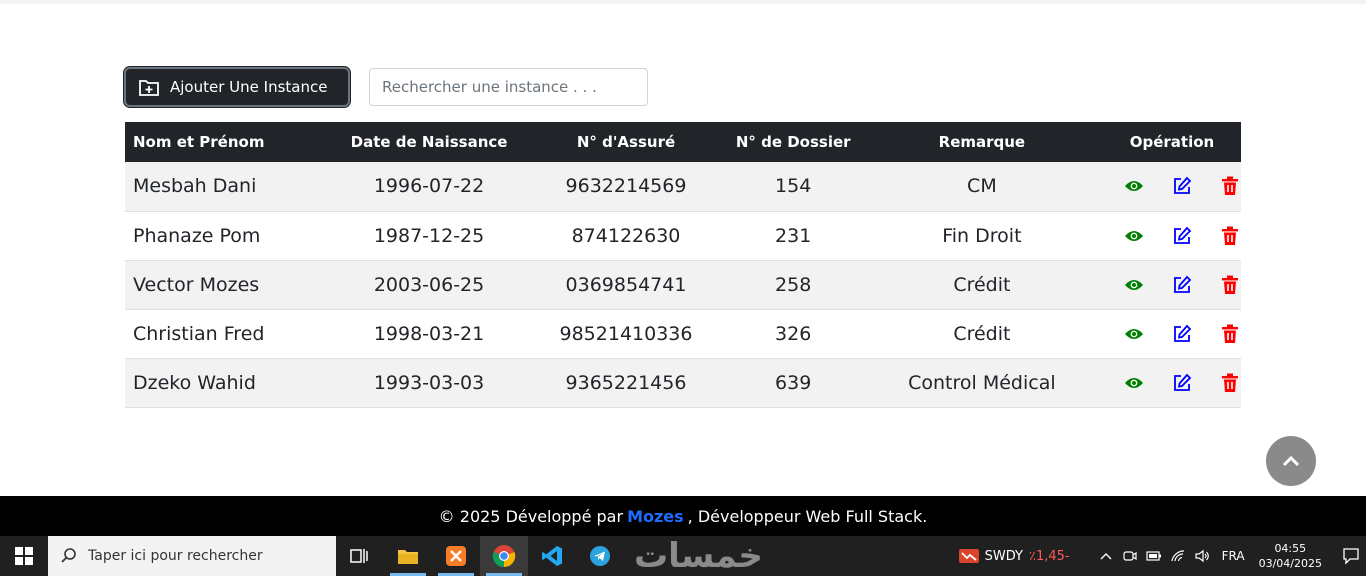 This screenshot has width=1366, height=576. What do you see at coordinates (982, 142) in the screenshot?
I see `header-remark: Remarque` at bounding box center [982, 142].